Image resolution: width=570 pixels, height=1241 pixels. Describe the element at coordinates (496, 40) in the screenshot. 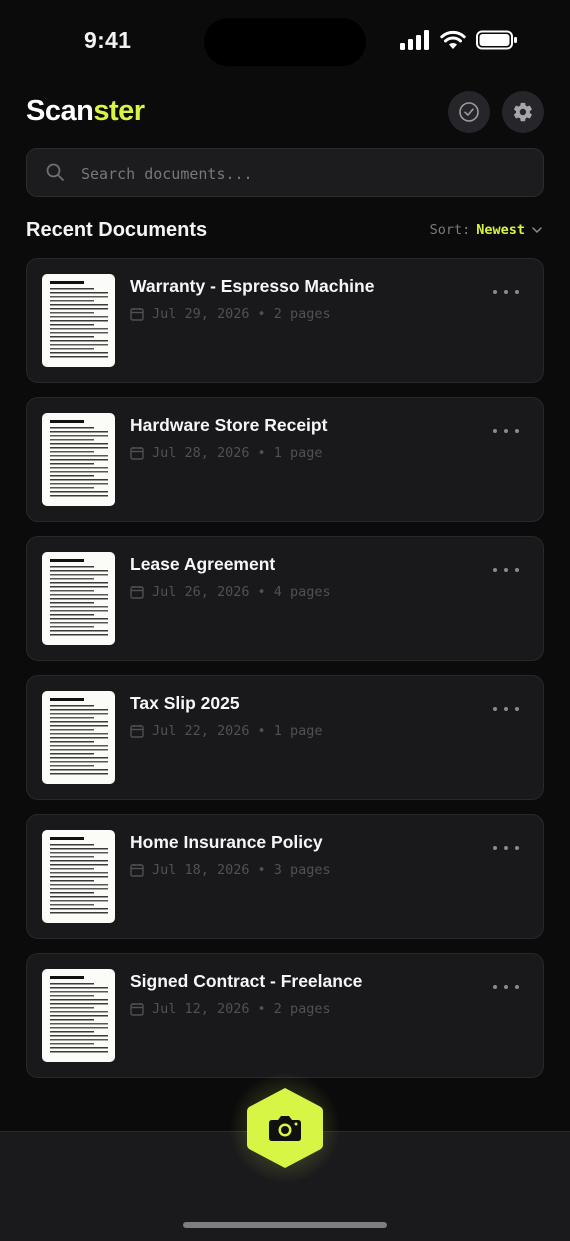

I see `battery-icon` at that location.